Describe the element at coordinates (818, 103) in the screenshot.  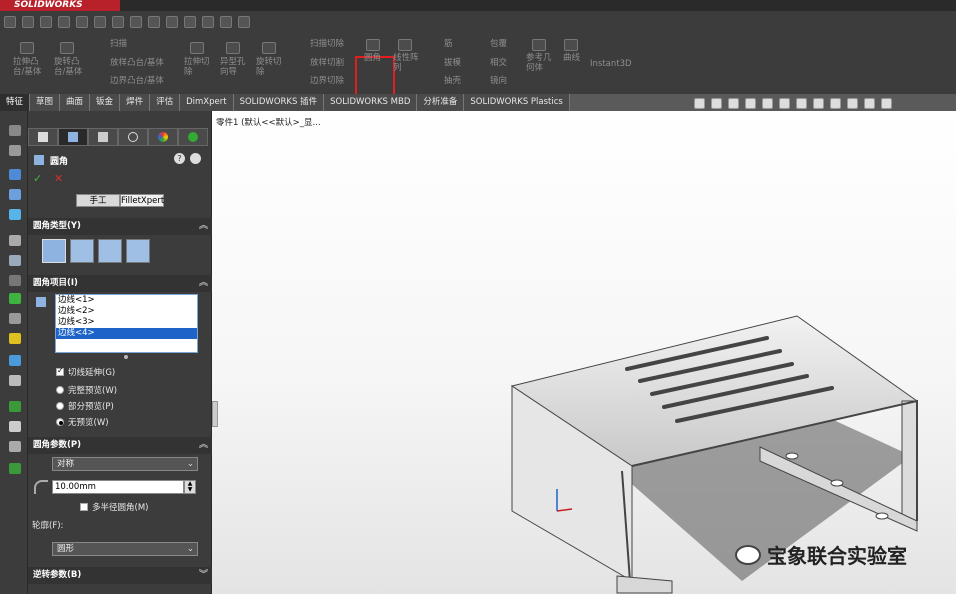
I see `hide-show-icon` at that location.